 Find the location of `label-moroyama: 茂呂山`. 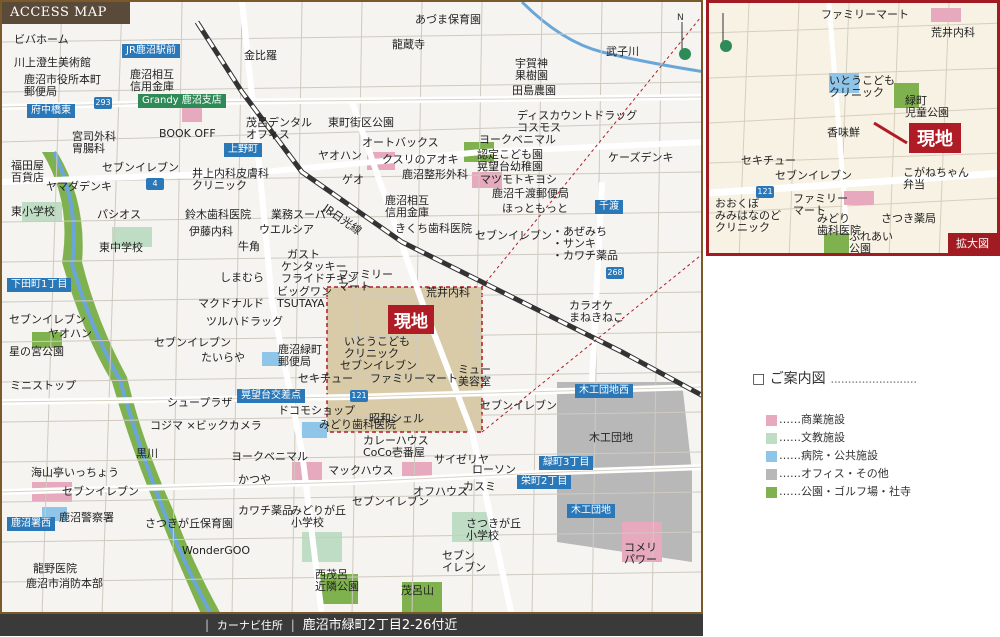

label-moroyama: 茂呂山 is located at coordinates (417, 590).